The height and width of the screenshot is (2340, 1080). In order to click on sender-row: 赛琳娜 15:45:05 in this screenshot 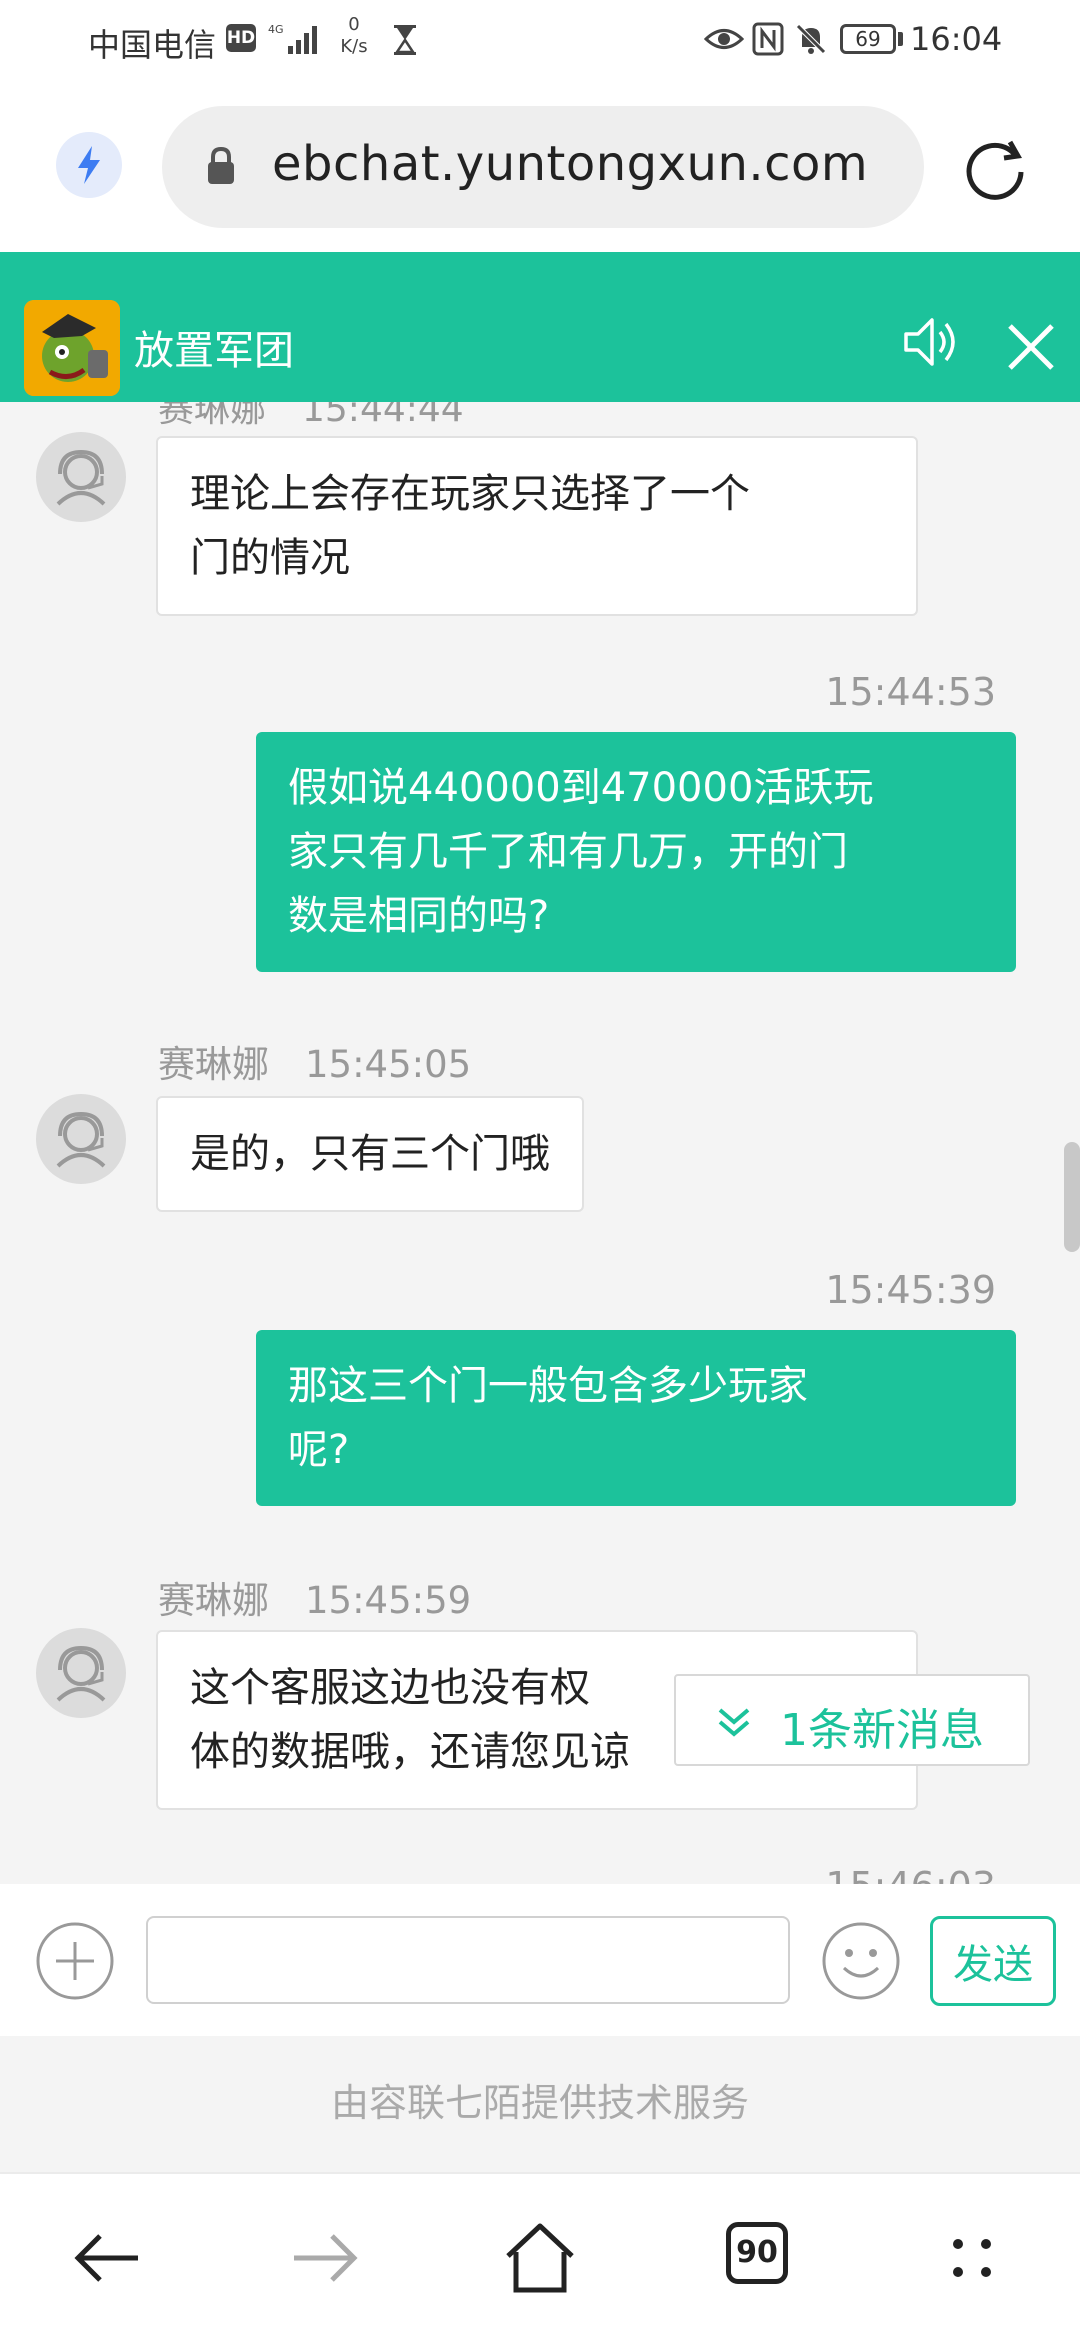, I will do `click(314, 1061)`.